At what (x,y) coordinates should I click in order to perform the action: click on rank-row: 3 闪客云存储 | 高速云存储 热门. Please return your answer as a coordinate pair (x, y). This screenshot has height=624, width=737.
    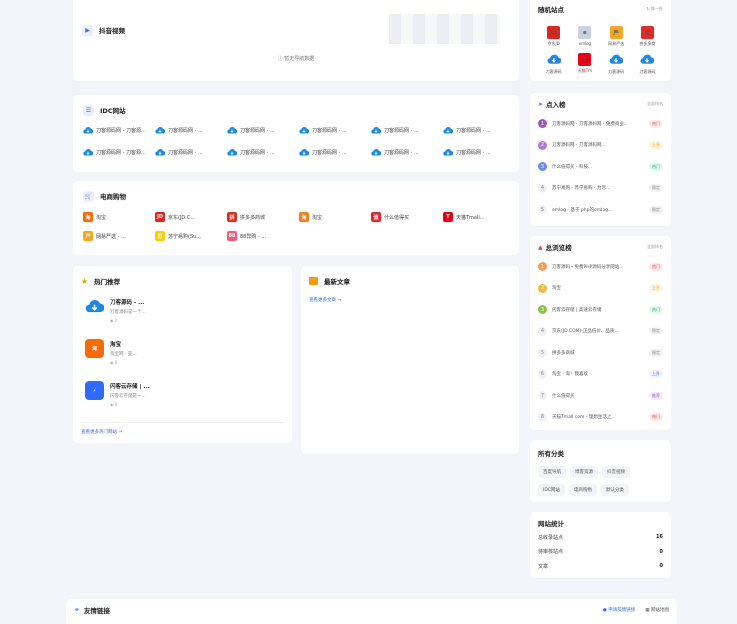
    Looking at the image, I should click on (600, 310).